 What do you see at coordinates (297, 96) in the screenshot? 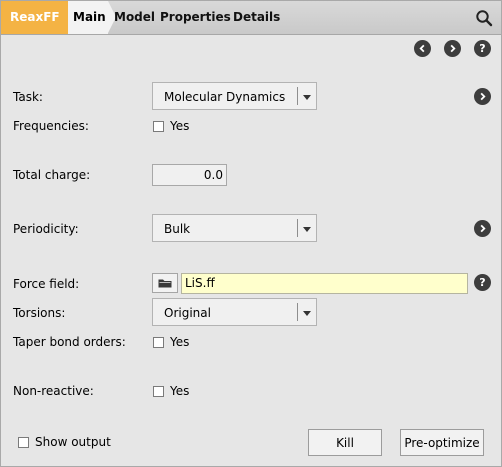
I see `task-select-separator` at bounding box center [297, 96].